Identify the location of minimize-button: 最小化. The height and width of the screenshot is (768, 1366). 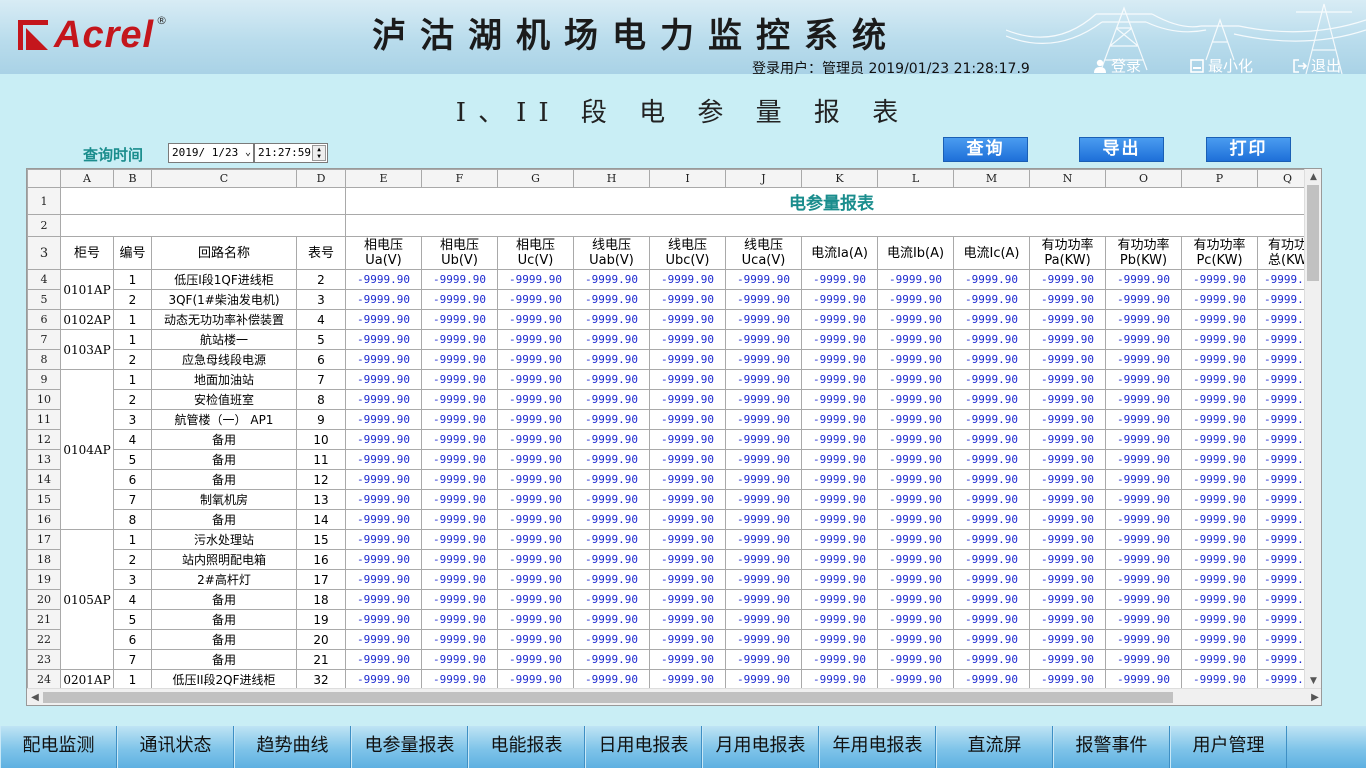
(1221, 64).